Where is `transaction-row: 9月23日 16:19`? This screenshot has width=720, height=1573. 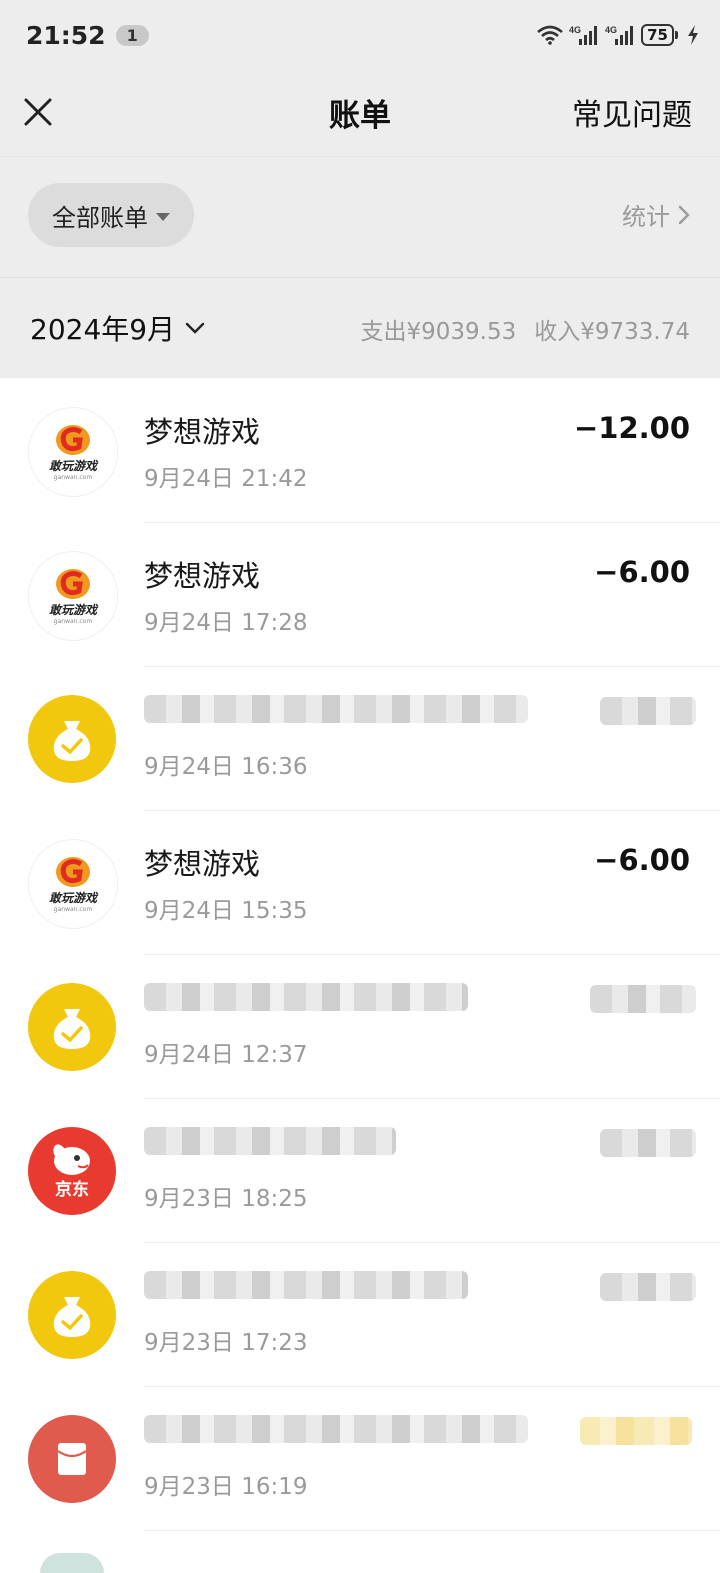 transaction-row: 9月23日 16:19 is located at coordinates (360, 1459).